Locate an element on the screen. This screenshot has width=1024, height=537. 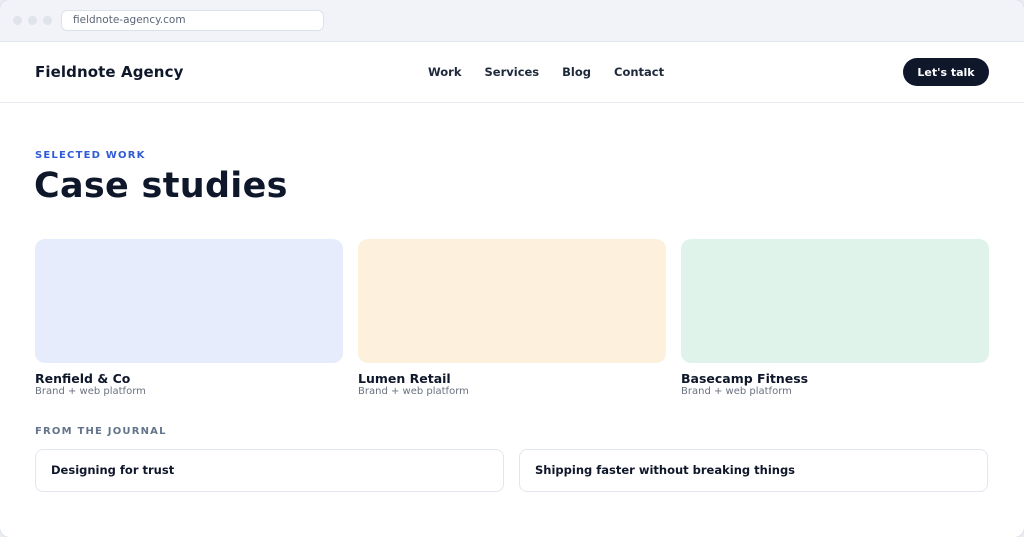
address-bar: fieldnote-agency.com is located at coordinates (192, 20).